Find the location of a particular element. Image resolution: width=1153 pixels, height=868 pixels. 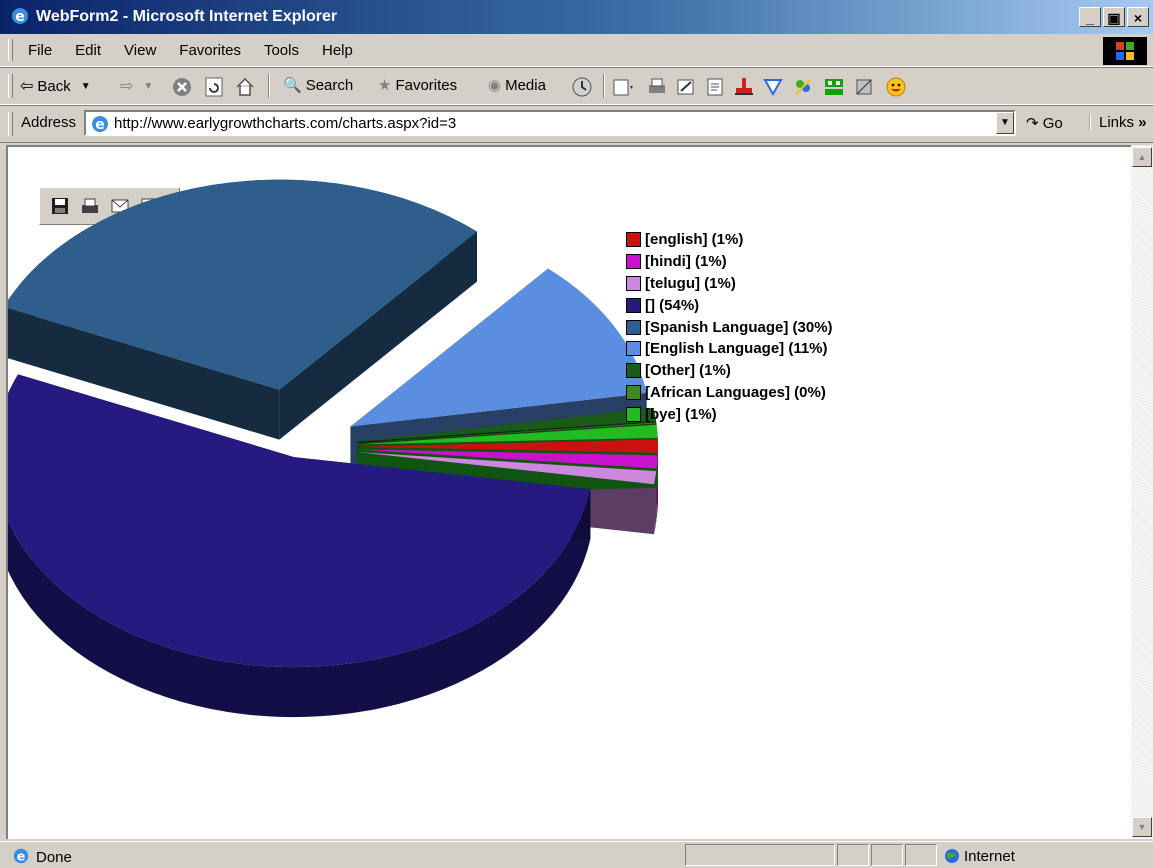

legend-item: [] (54%) is located at coordinates (729, 305).